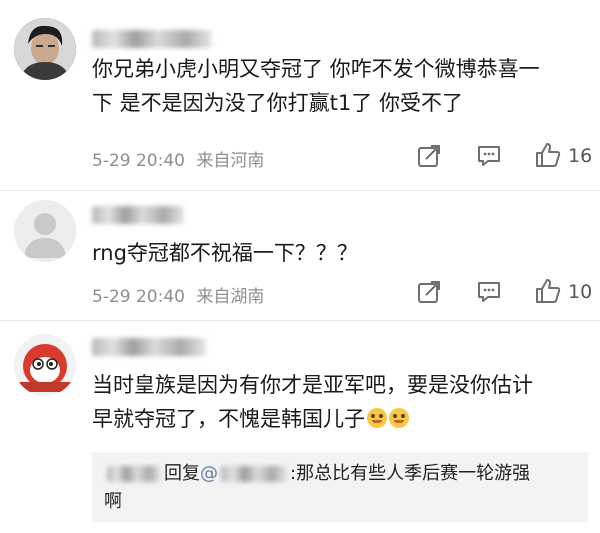  I want to click on comment-text-segment: 早就夺冠了，不愧是韩国儿子, so click(228, 419).